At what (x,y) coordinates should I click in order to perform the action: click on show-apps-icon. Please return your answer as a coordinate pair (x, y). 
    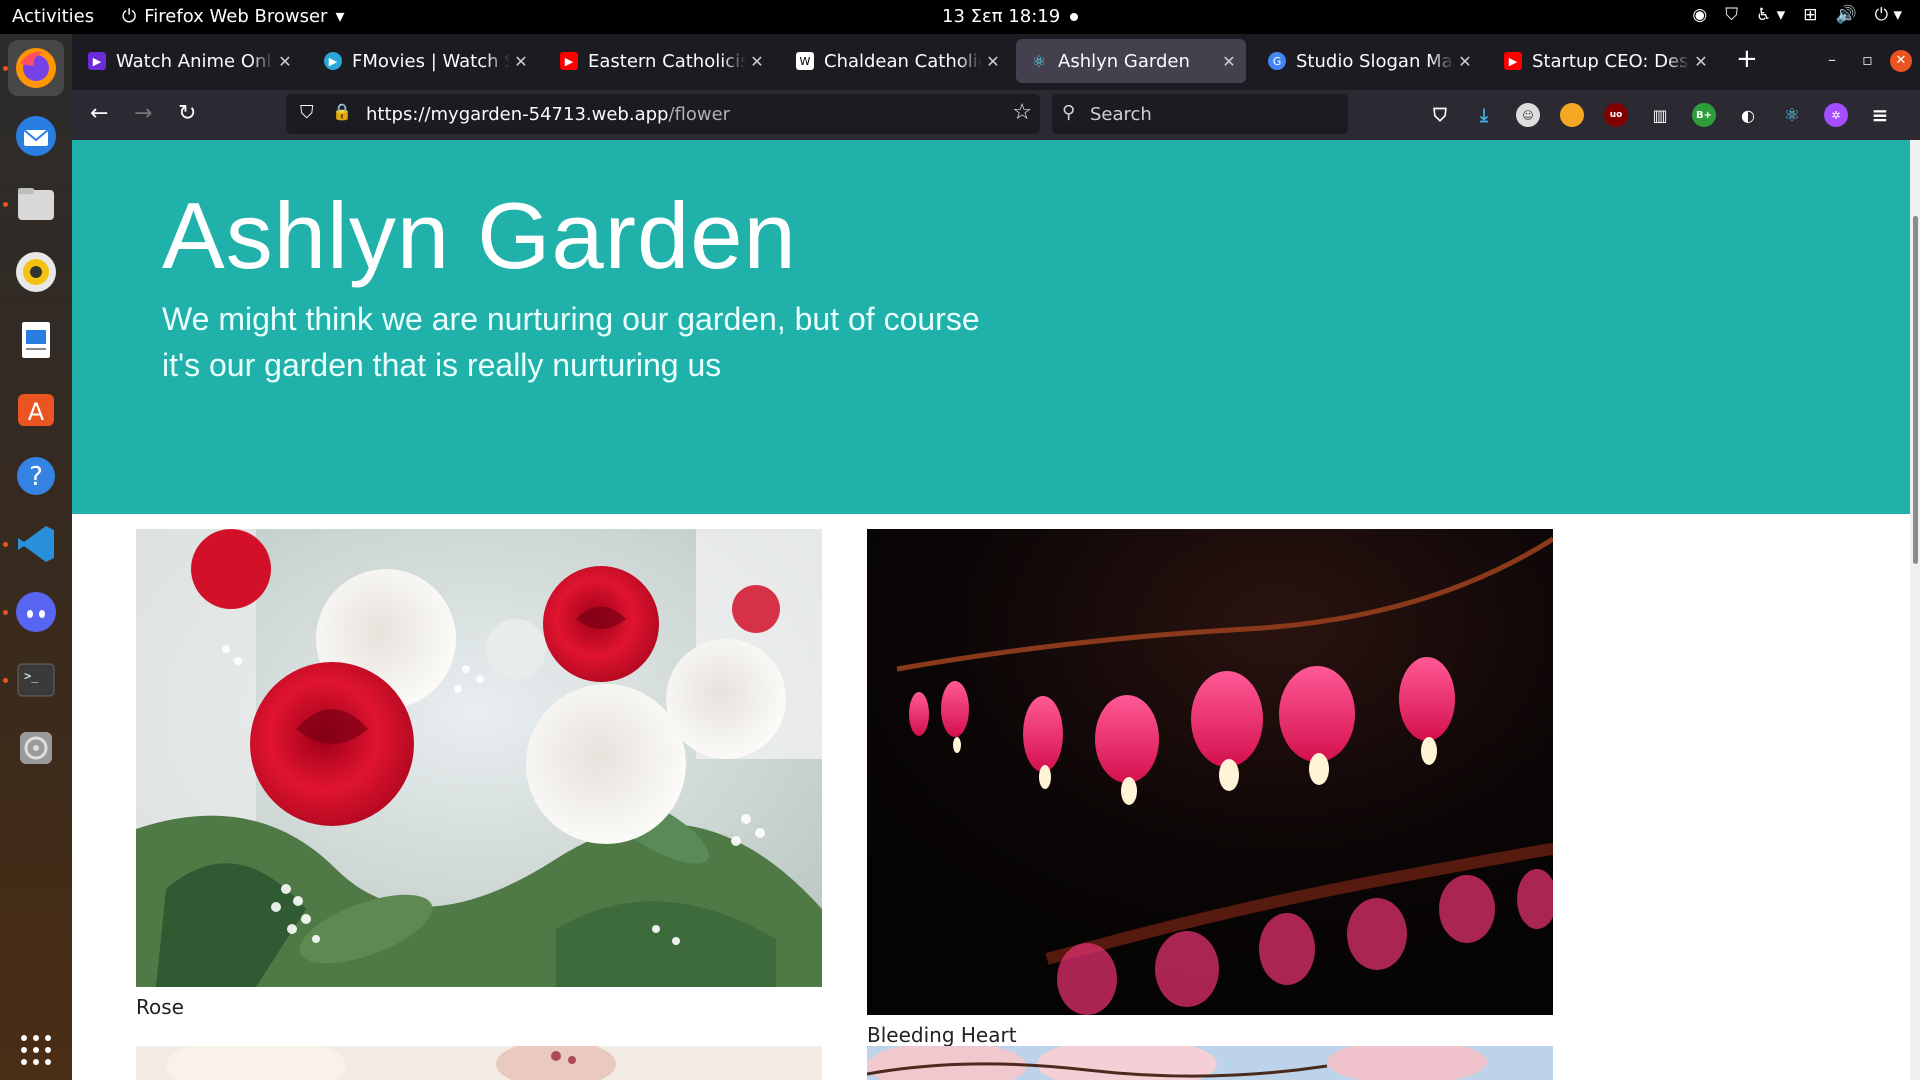
    Looking at the image, I should click on (36, 1050).